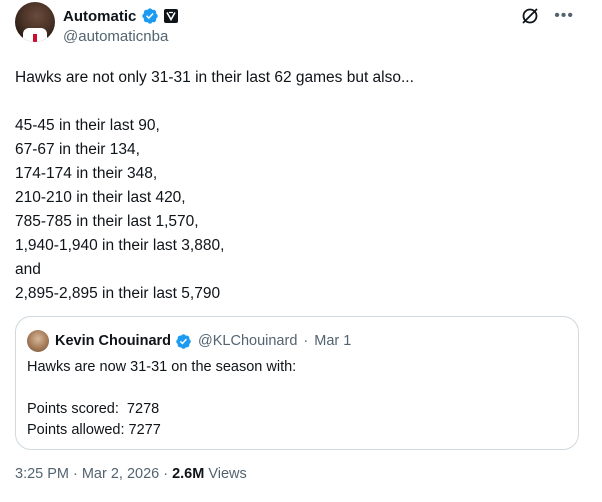  I want to click on tweet-line: 210-210 in their last 420,, so click(100, 197).